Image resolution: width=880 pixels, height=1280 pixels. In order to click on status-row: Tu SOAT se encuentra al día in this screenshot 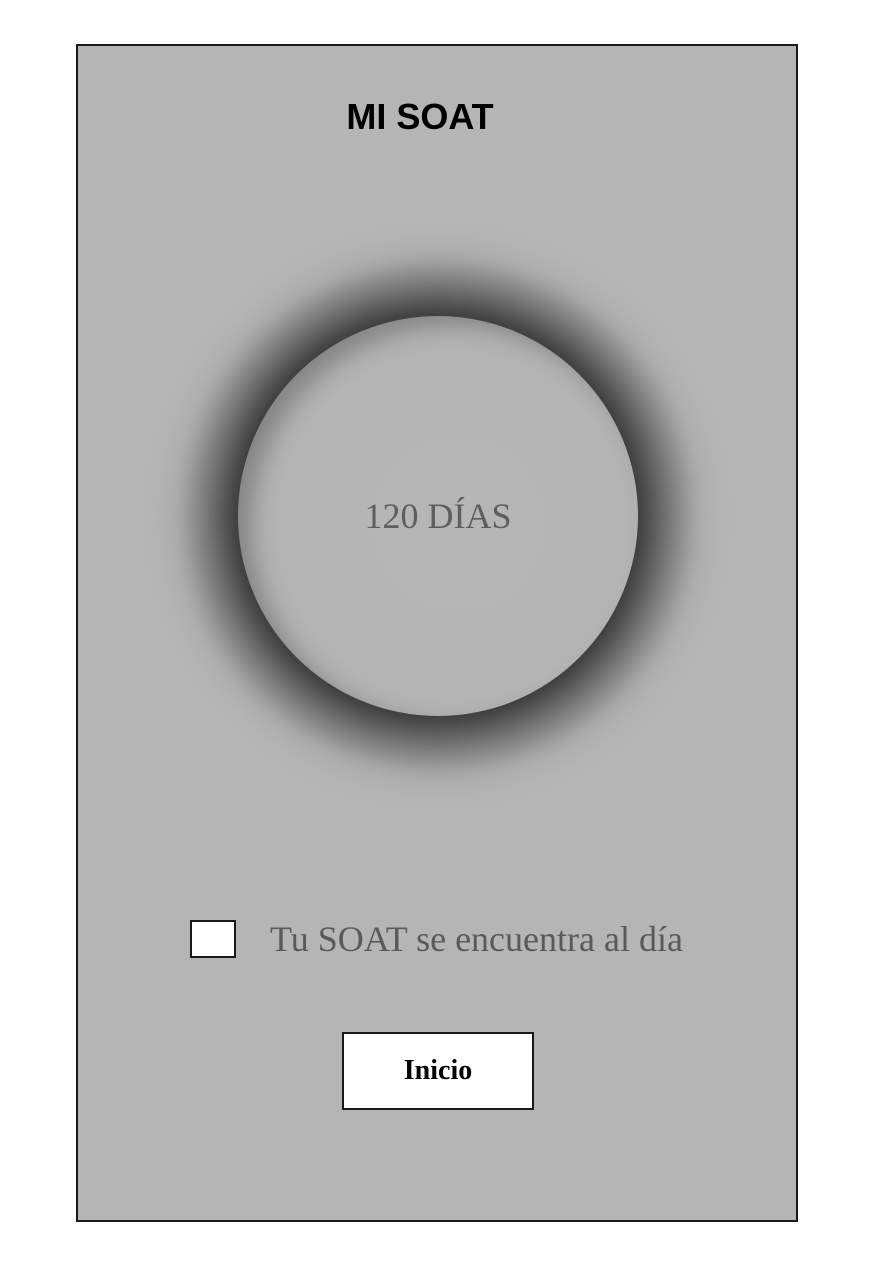, I will do `click(436, 939)`.